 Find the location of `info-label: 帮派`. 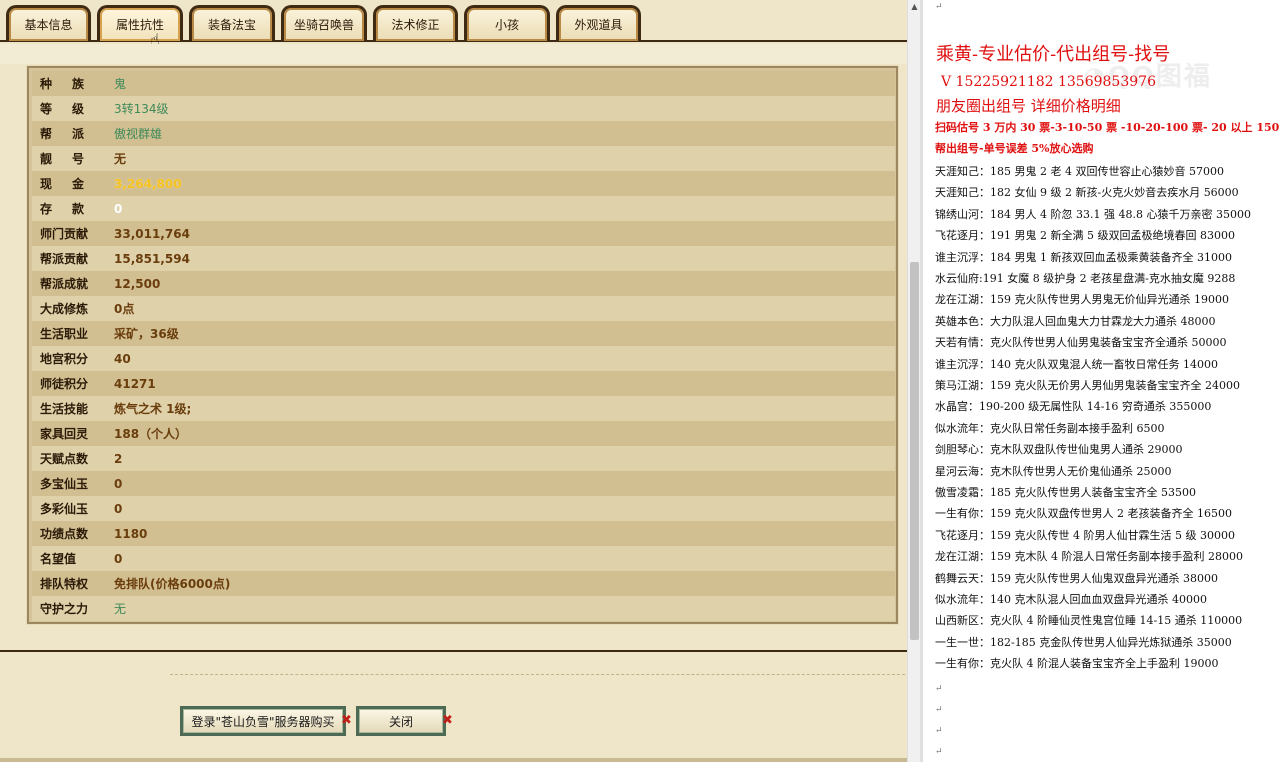

info-label: 帮派 is located at coordinates (72, 134).